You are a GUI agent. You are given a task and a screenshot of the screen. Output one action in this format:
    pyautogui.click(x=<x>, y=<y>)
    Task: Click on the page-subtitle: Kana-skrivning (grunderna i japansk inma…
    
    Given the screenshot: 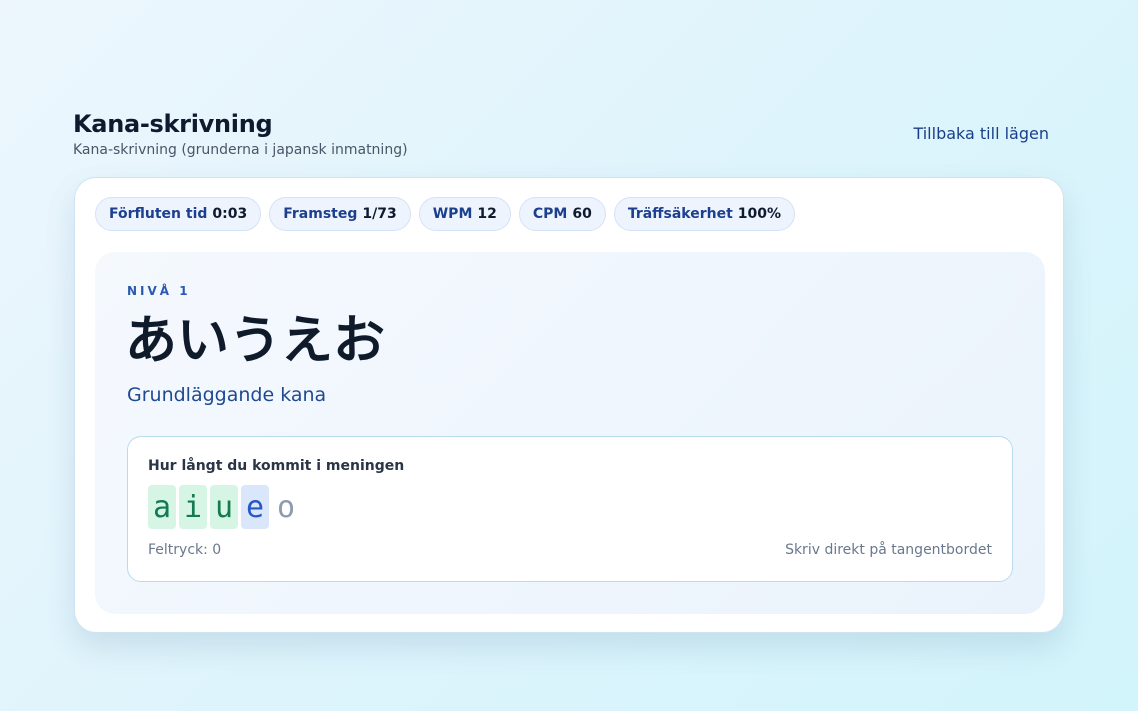 What is the action you would take?
    pyautogui.click(x=240, y=150)
    